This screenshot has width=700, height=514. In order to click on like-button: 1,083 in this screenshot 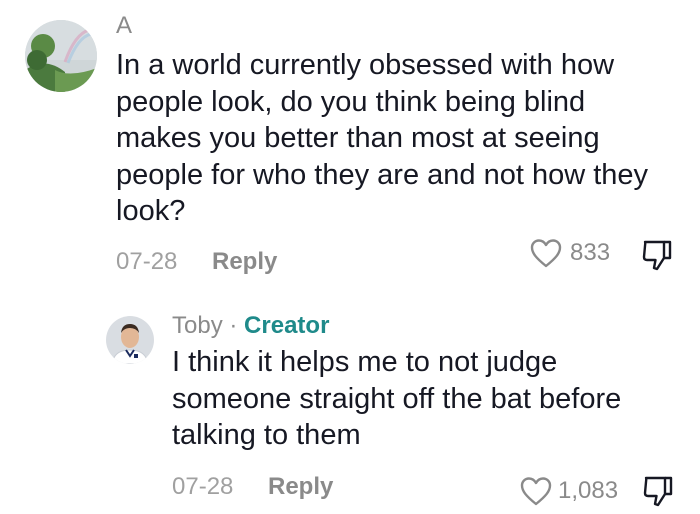, I will do `click(569, 491)`.